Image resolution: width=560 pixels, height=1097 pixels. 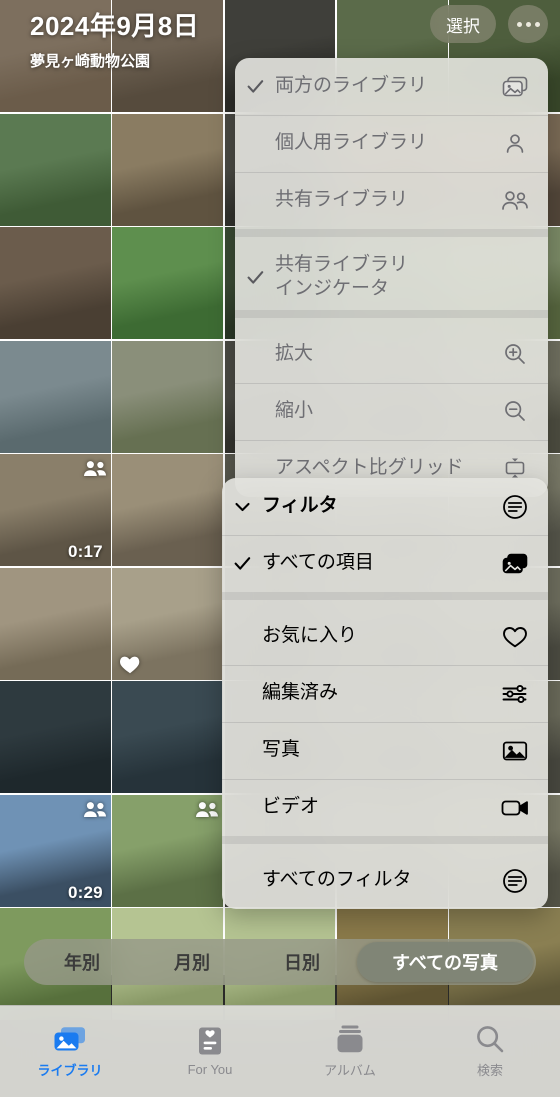 What do you see at coordinates (210, 1069) in the screenshot?
I see `tab-label: For You` at bounding box center [210, 1069].